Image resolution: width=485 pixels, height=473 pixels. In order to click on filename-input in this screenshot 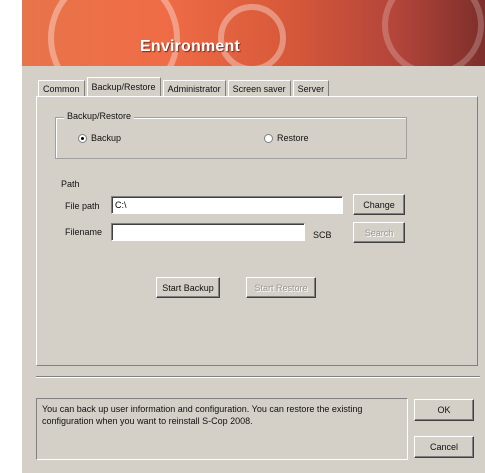, I will do `click(208, 232)`.